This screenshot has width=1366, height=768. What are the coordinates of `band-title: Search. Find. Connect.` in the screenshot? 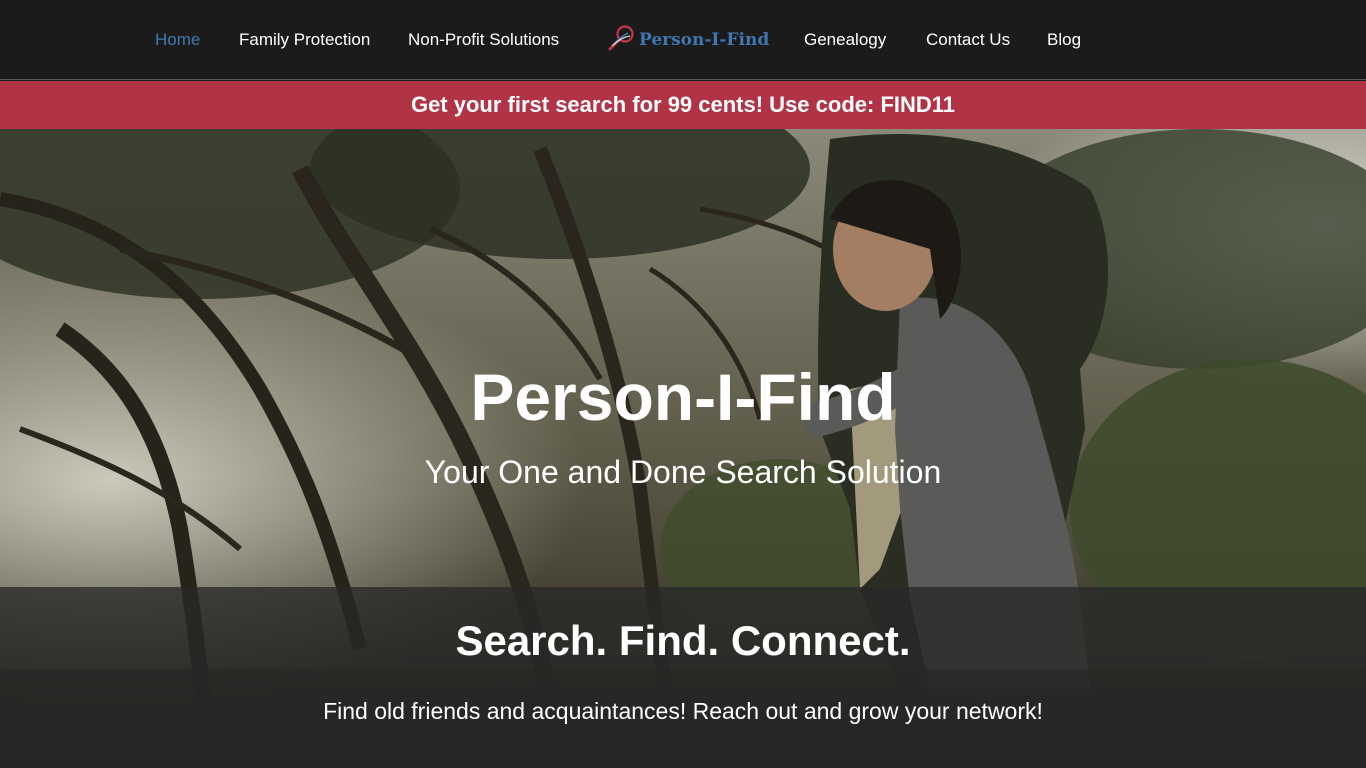 It's located at (683, 640).